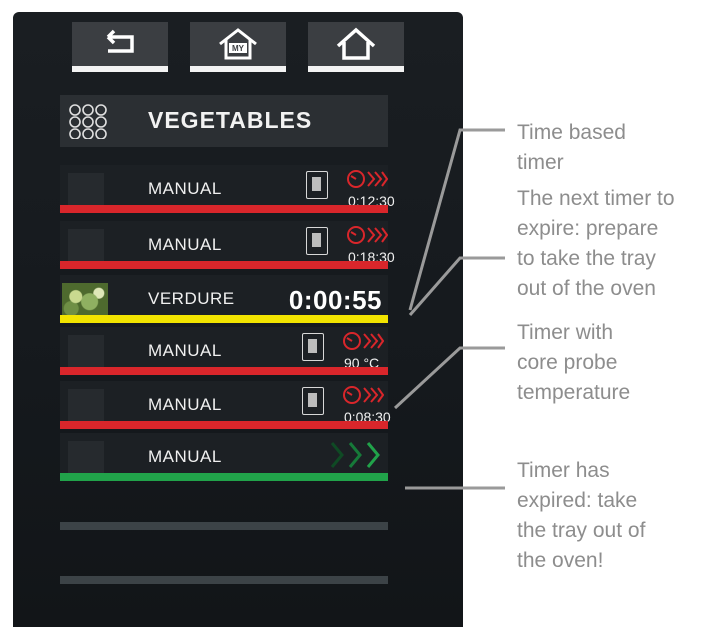  What do you see at coordinates (571, 147) in the screenshot?
I see `callout-time-based: Time based timer` at bounding box center [571, 147].